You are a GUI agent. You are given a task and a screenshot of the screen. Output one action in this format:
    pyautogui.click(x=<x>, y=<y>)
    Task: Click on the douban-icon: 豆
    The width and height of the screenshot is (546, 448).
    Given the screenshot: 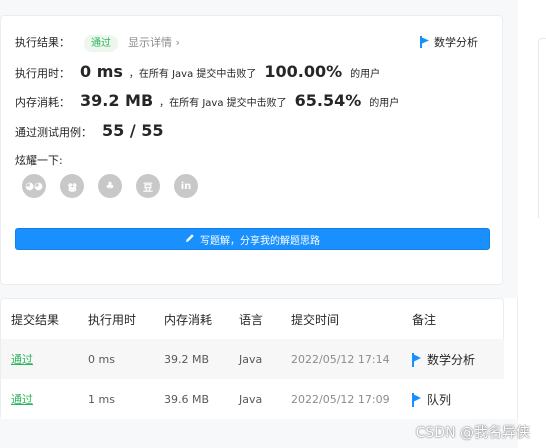 What is the action you would take?
    pyautogui.click(x=148, y=186)
    